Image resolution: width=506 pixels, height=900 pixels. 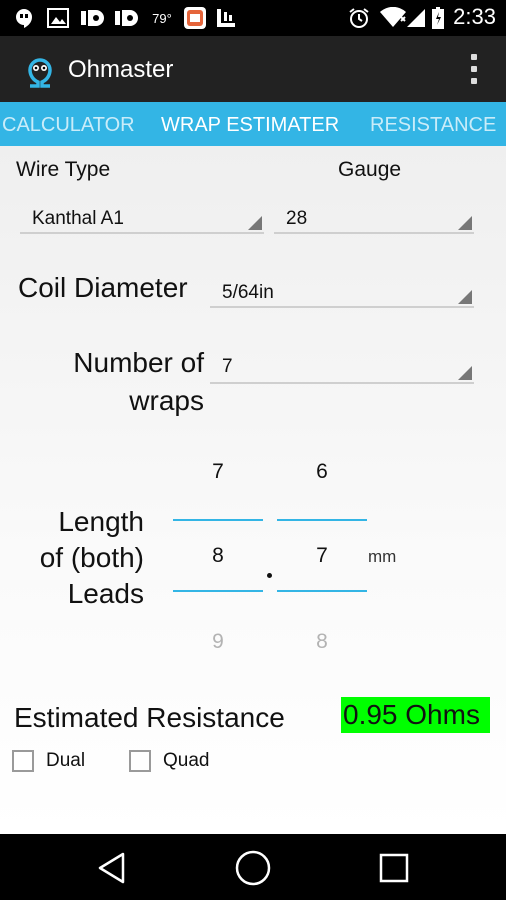 What do you see at coordinates (195, 18) in the screenshot?
I see `app-notification-icon` at bounding box center [195, 18].